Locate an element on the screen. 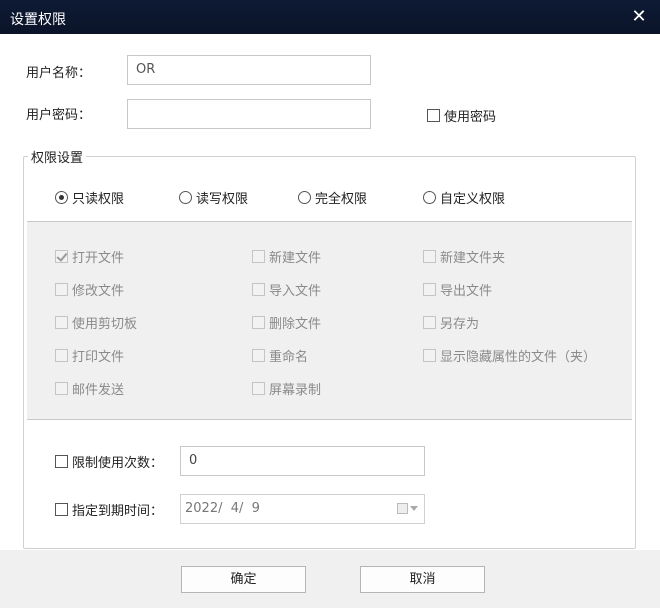  perm-show-hidden-box is located at coordinates (429, 355).